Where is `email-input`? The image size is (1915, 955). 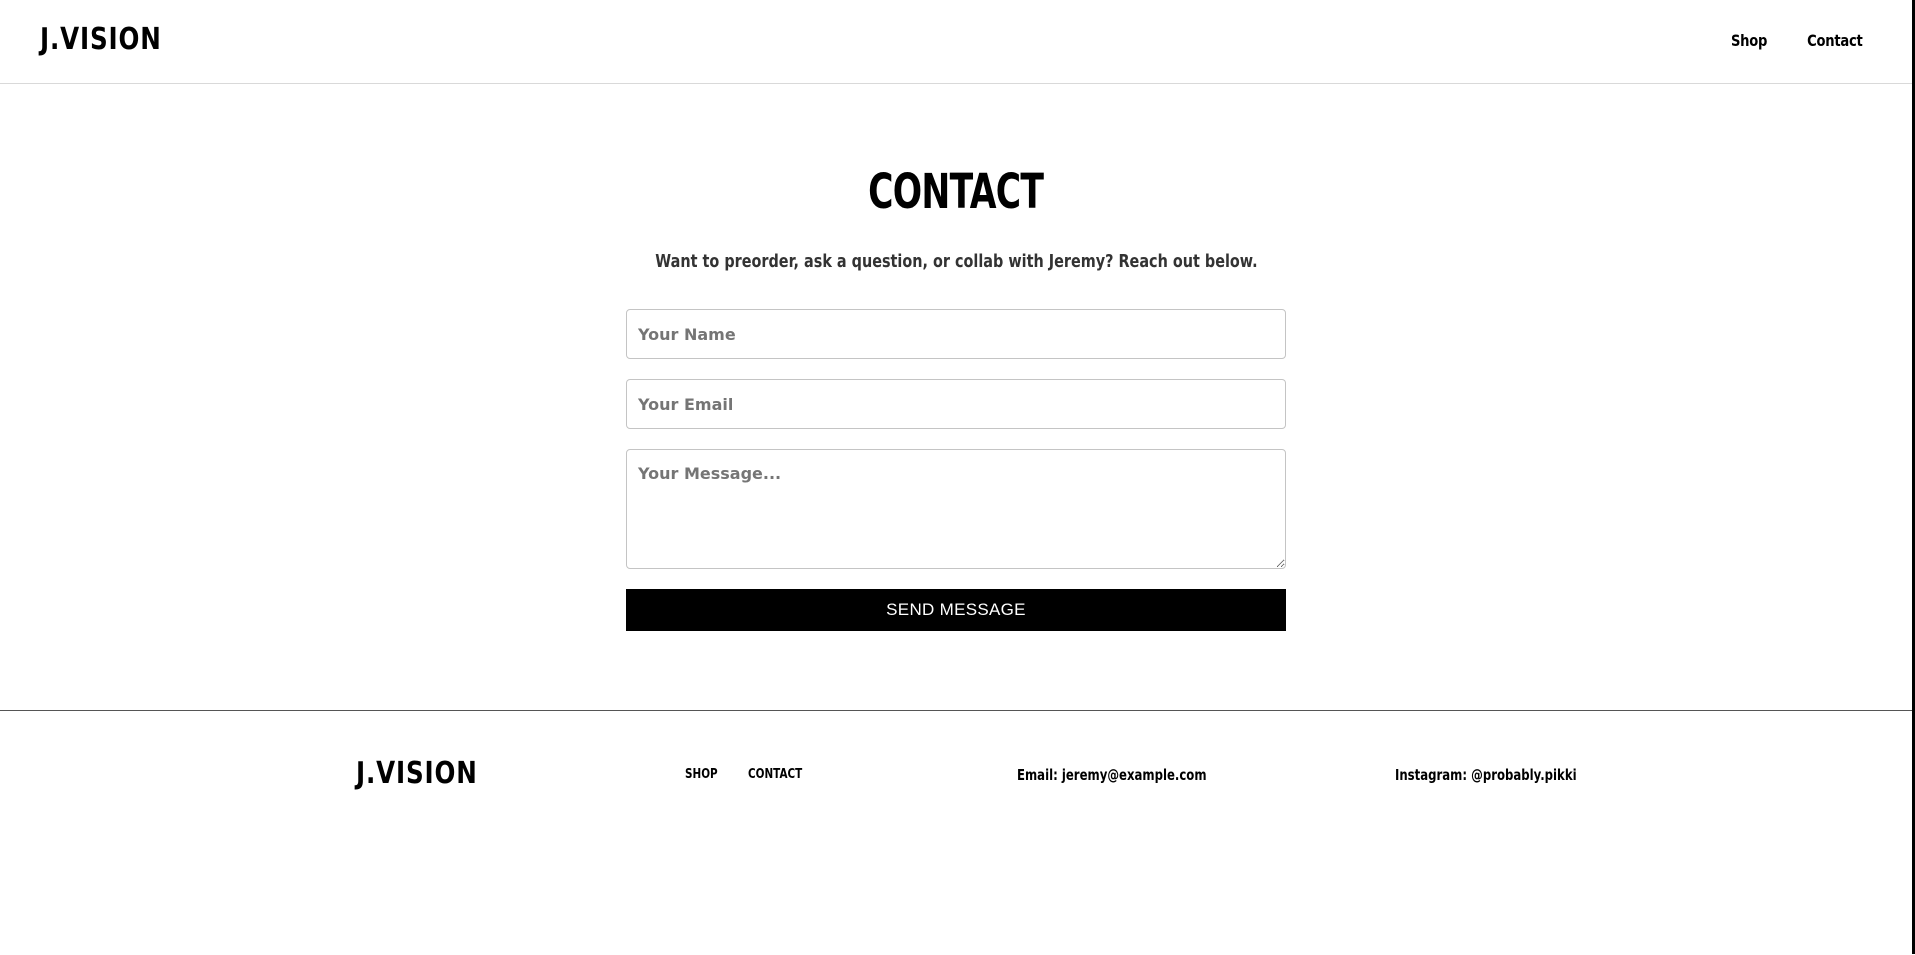
email-input is located at coordinates (956, 404).